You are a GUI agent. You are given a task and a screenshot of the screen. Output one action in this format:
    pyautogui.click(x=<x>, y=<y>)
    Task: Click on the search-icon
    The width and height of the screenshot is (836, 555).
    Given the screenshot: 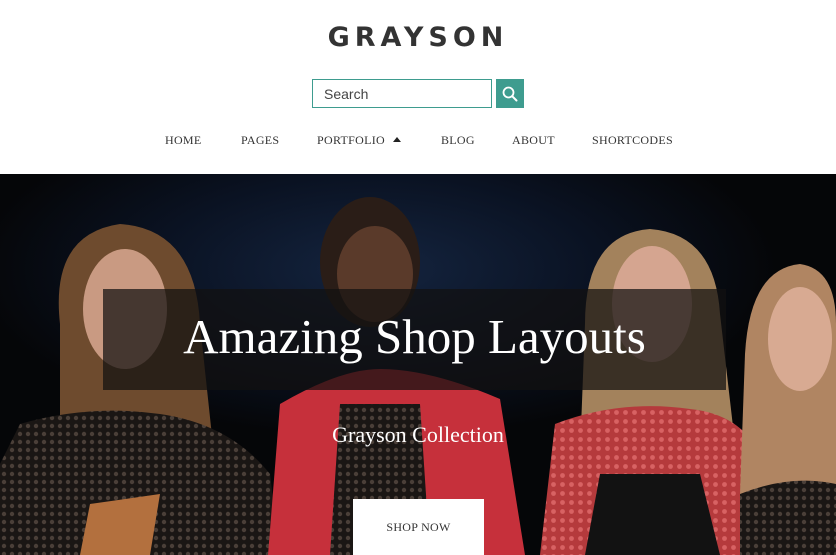 What is the action you would take?
    pyautogui.click(x=510, y=93)
    